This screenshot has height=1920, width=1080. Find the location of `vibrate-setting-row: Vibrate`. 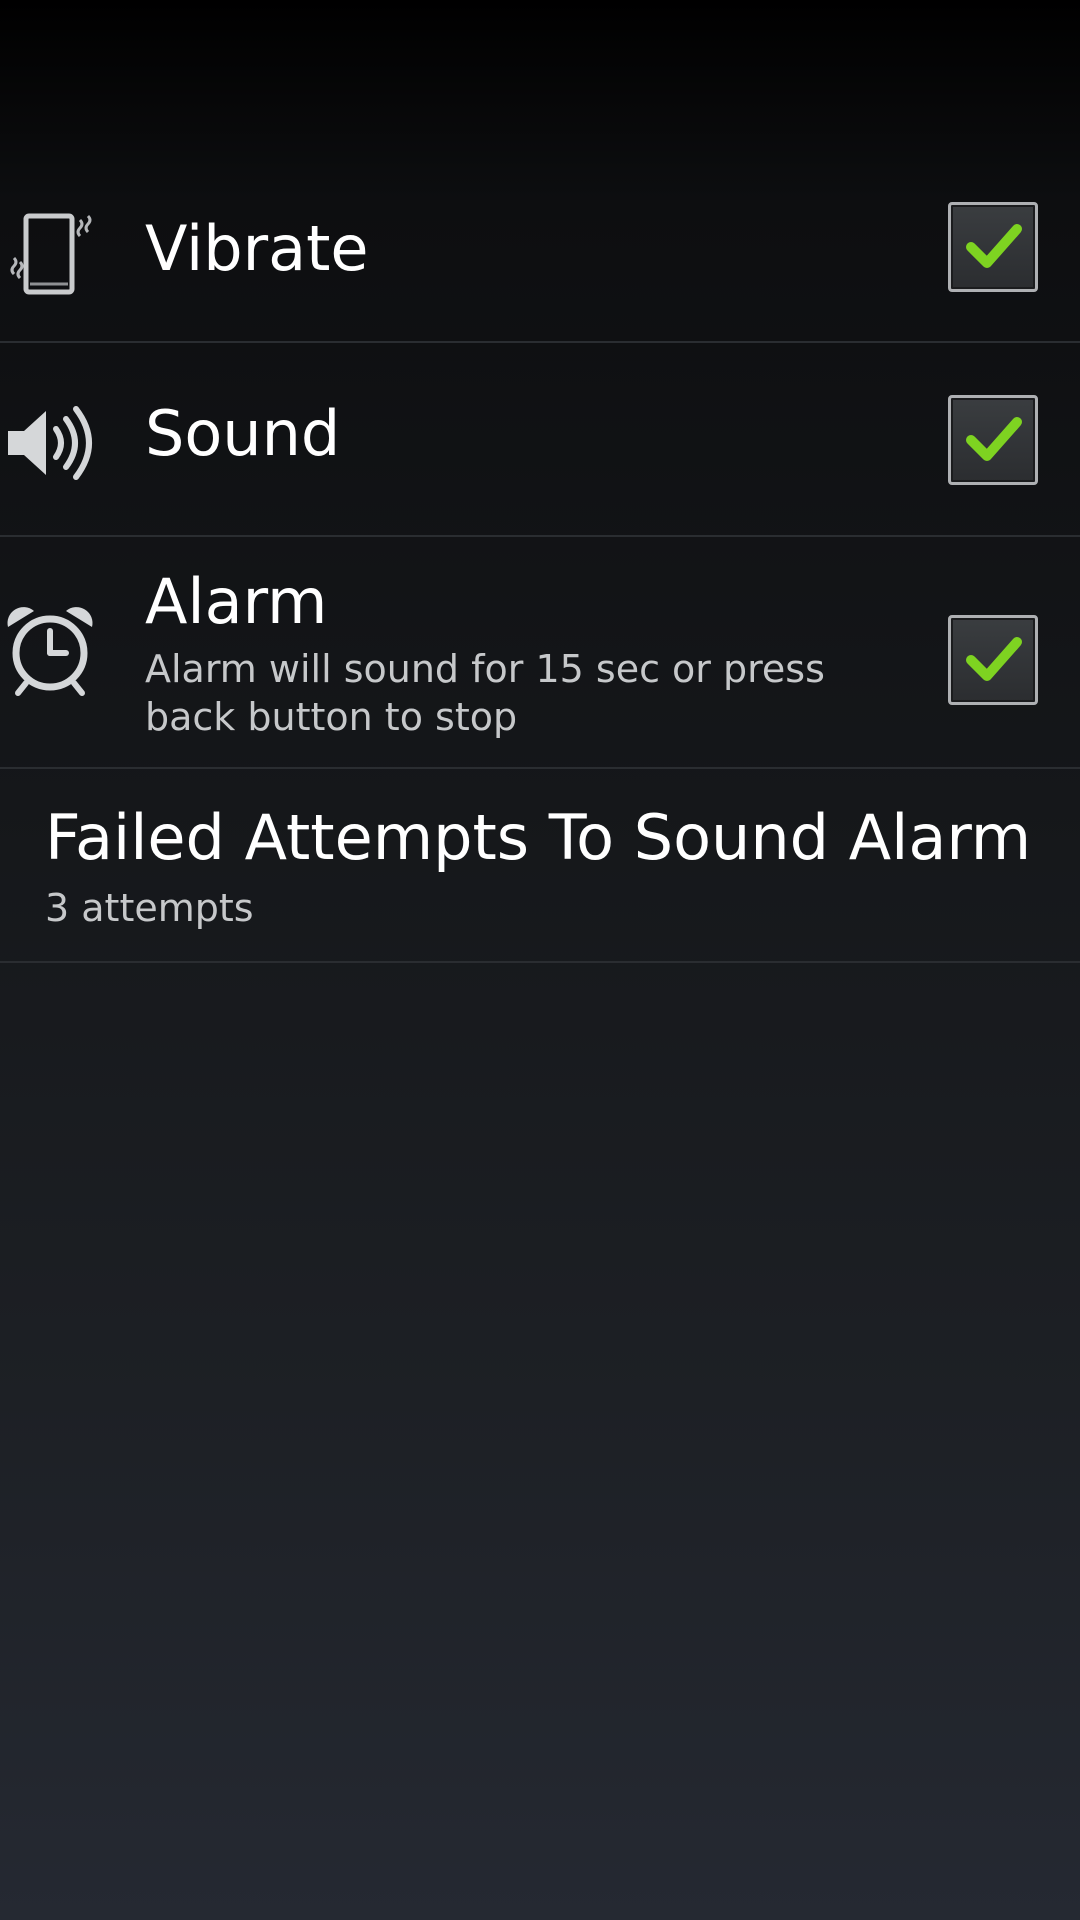

vibrate-setting-row: Vibrate is located at coordinates (540, 256).